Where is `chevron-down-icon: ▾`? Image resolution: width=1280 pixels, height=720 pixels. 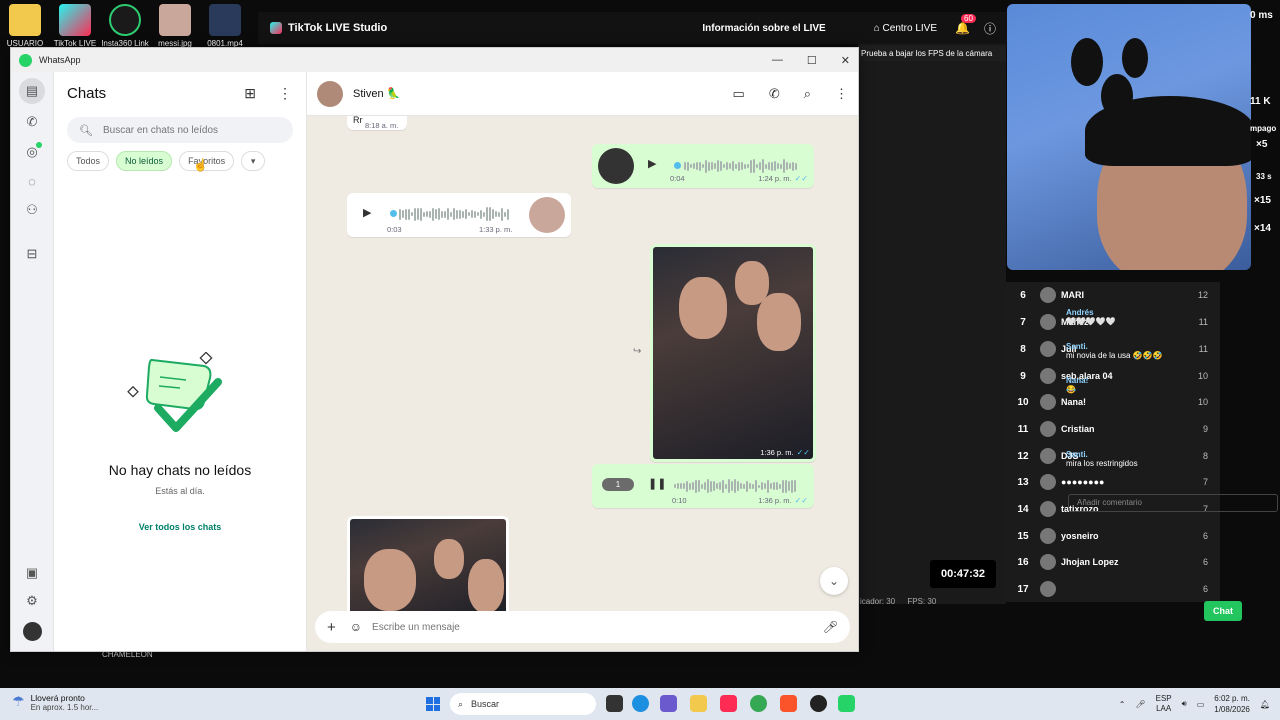
chevron-down-icon: ▾ is located at coordinates (253, 161).